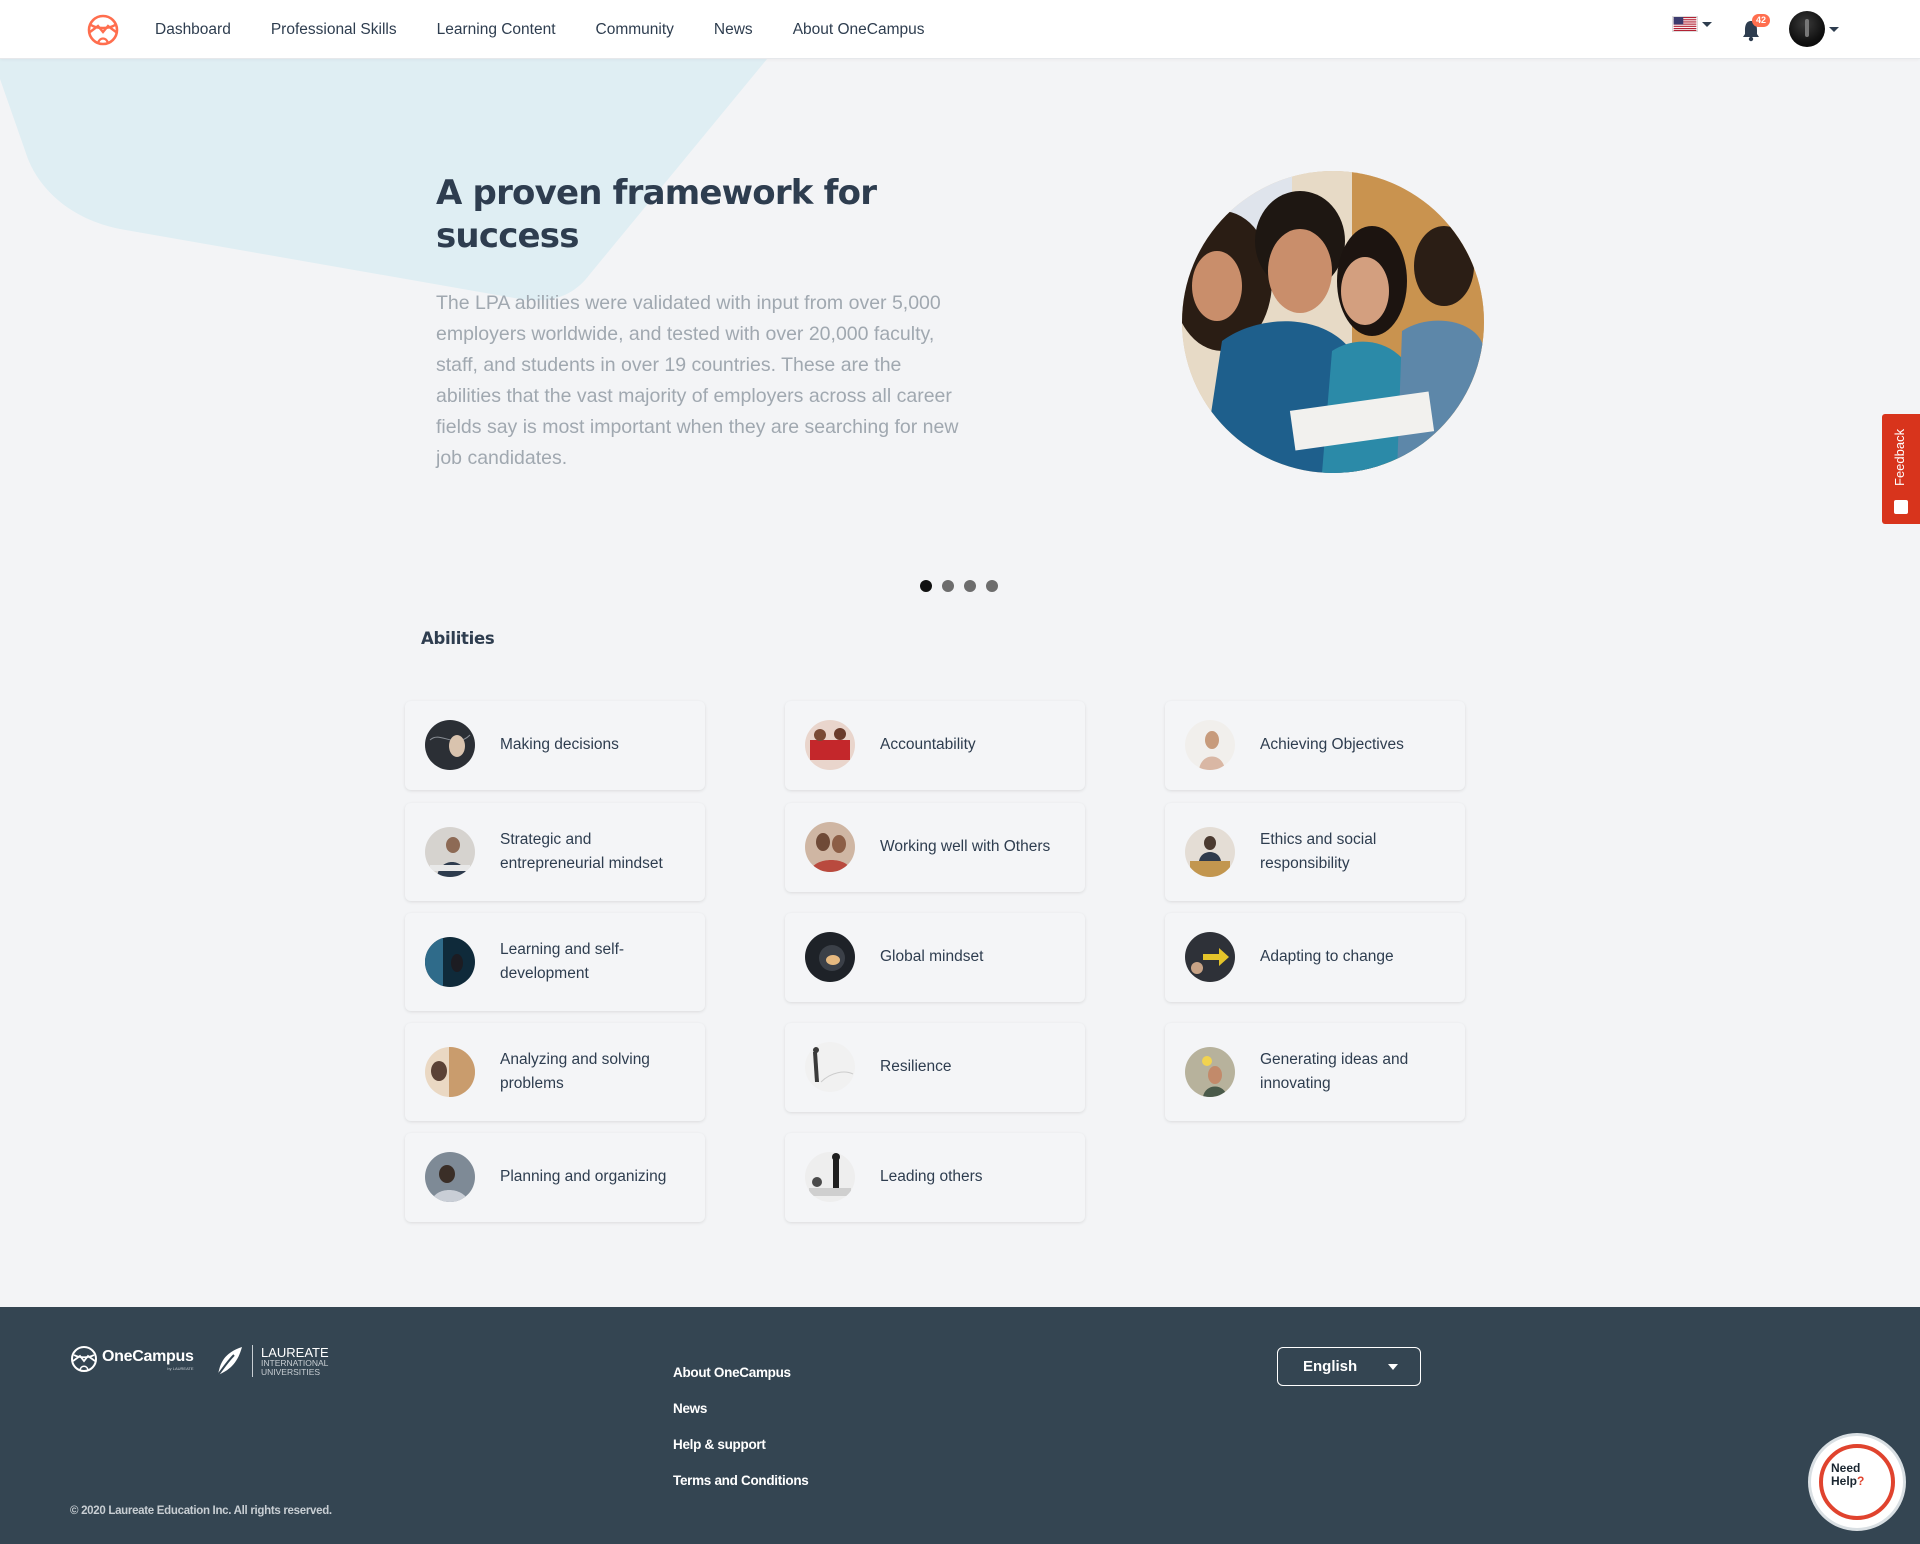 The height and width of the screenshot is (1544, 1920). Describe the element at coordinates (1807, 29) in the screenshot. I see `avatar` at that location.